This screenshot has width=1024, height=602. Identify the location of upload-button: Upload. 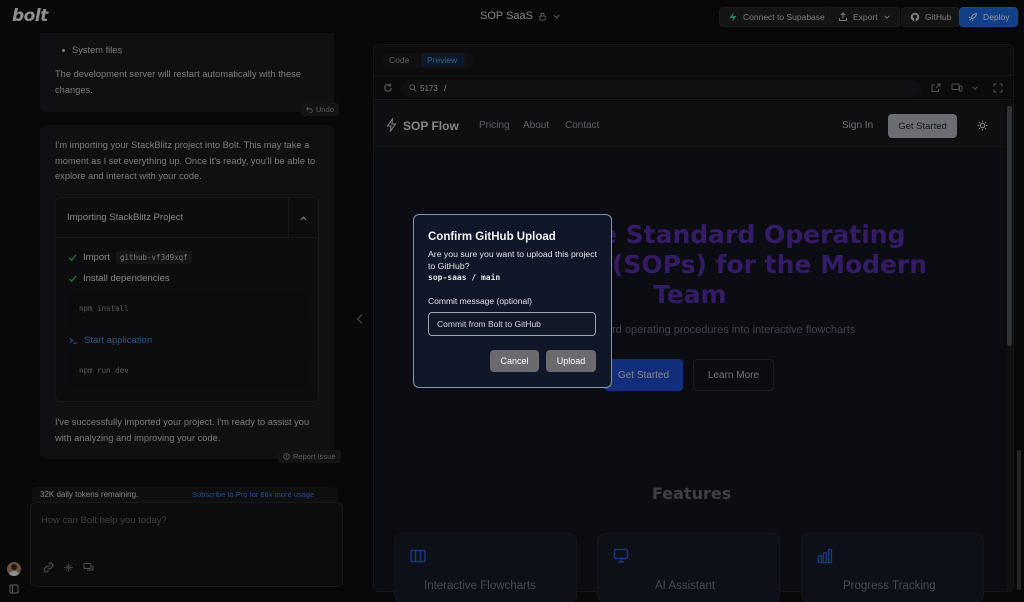
(571, 361).